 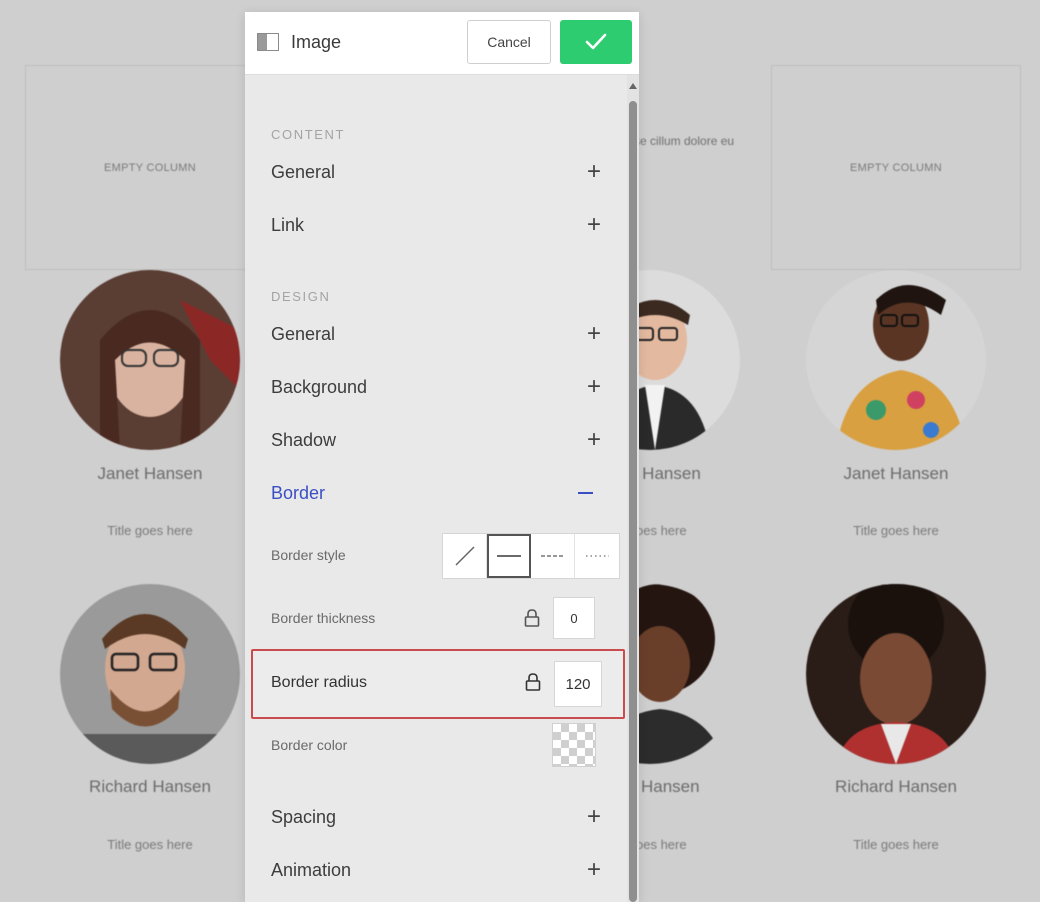 I want to click on cancel-button: Cancel, so click(x=509, y=42).